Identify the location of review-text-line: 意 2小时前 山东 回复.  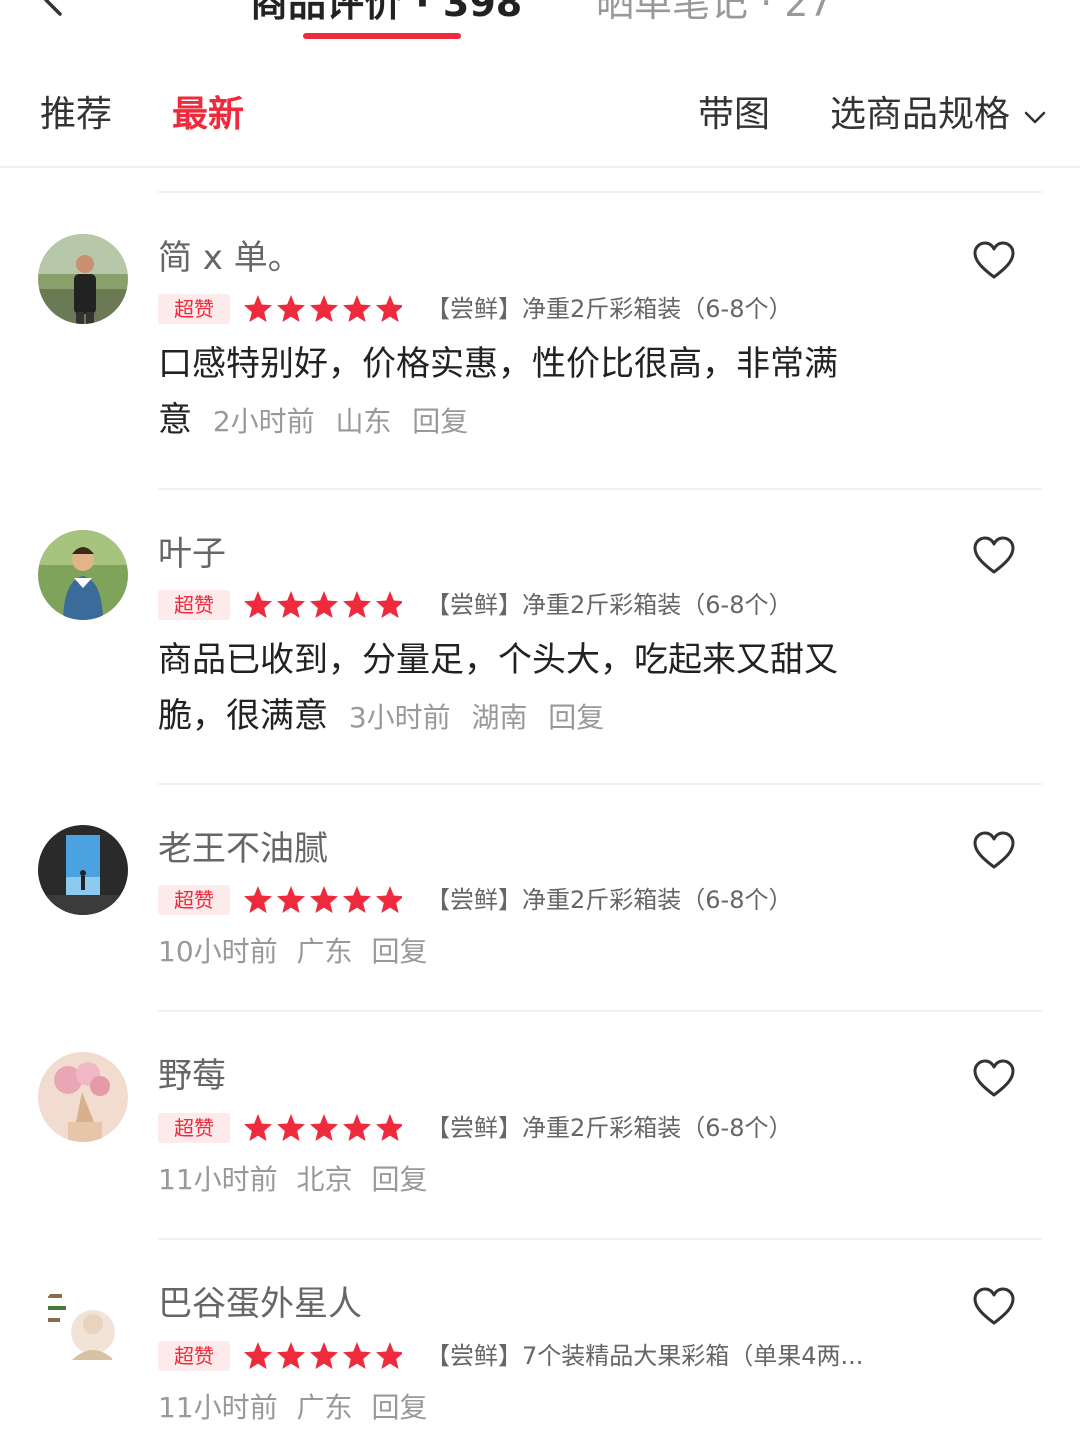
(528, 421).